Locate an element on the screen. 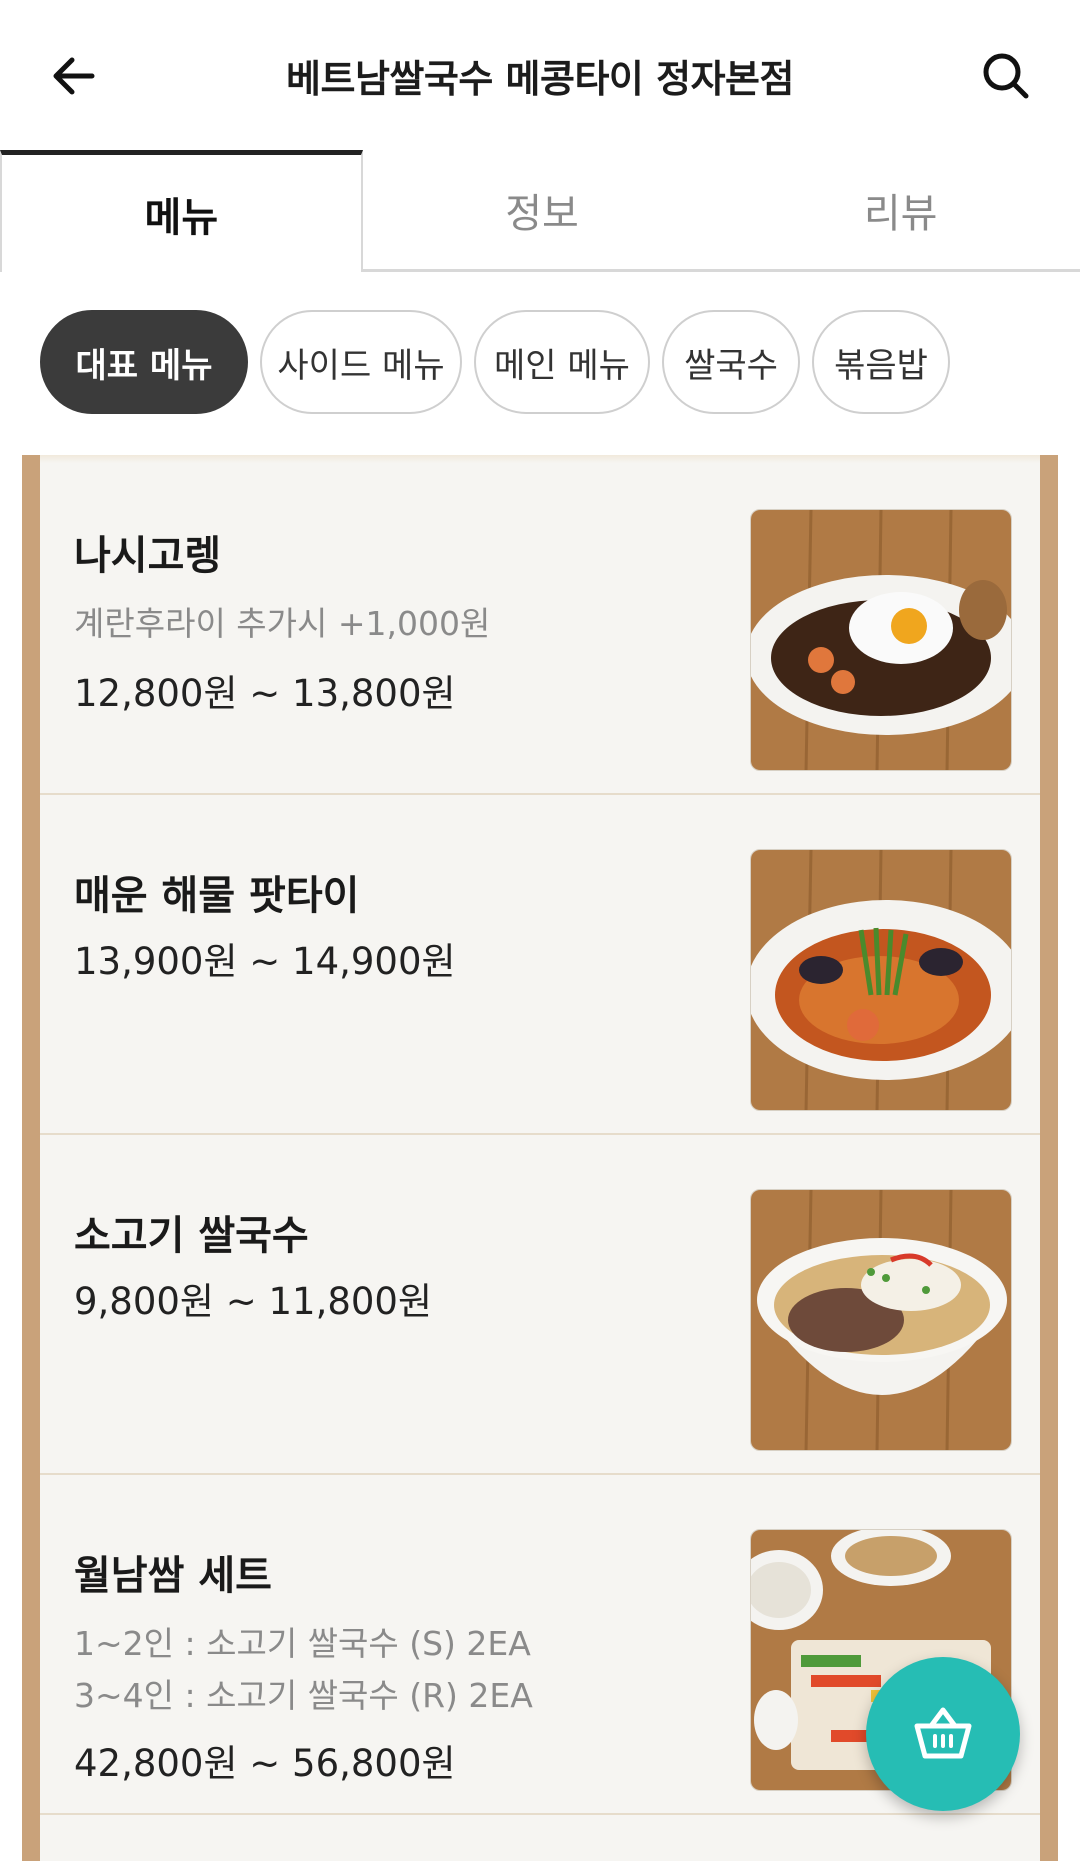 The image size is (1080, 1861). page-title: 베트남쌀국수 메콩타이 정자본점 is located at coordinates (540, 79).